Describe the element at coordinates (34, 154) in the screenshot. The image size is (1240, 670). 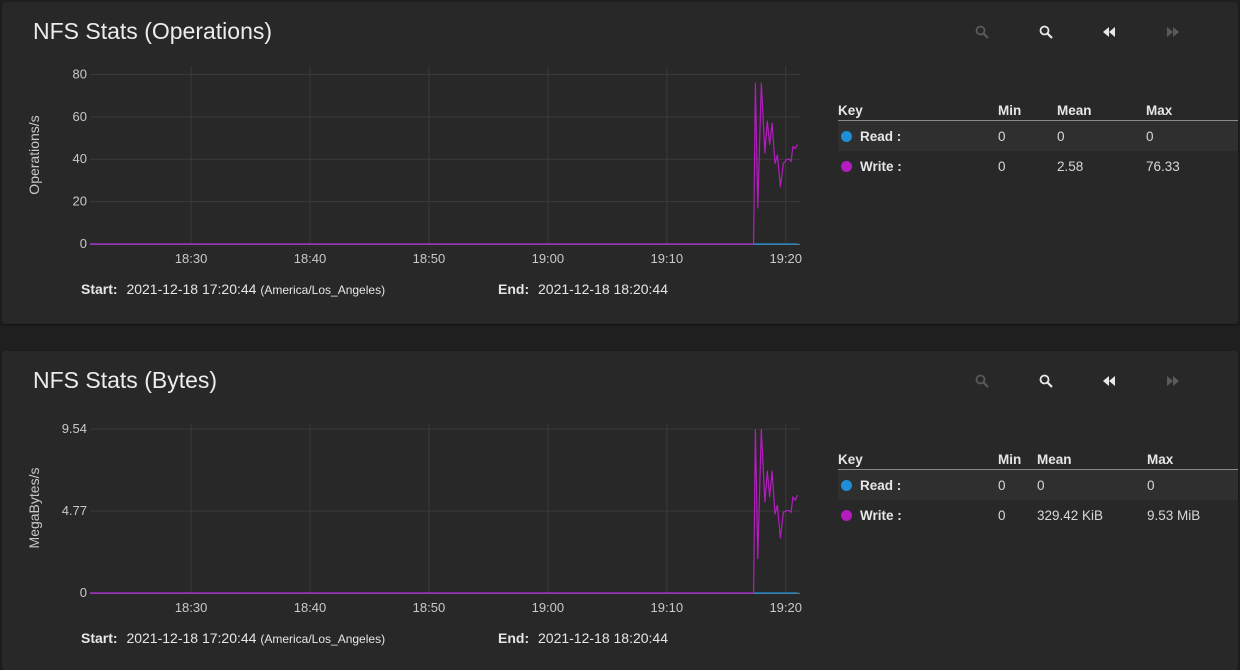
I see `y-axis-label: Operations/s` at that location.